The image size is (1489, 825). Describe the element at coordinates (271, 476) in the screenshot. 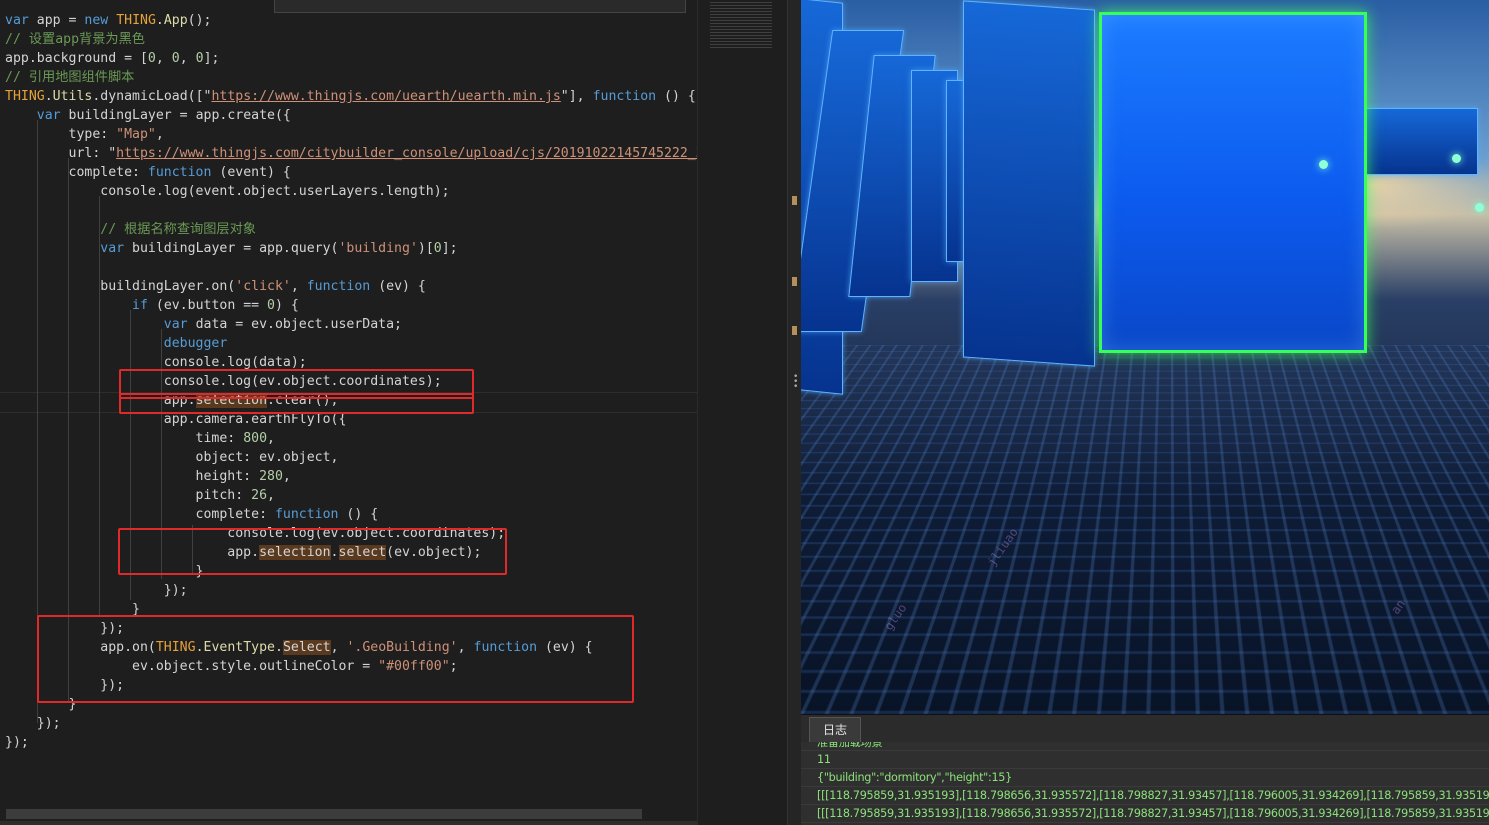

I see `code-token: 280` at that location.